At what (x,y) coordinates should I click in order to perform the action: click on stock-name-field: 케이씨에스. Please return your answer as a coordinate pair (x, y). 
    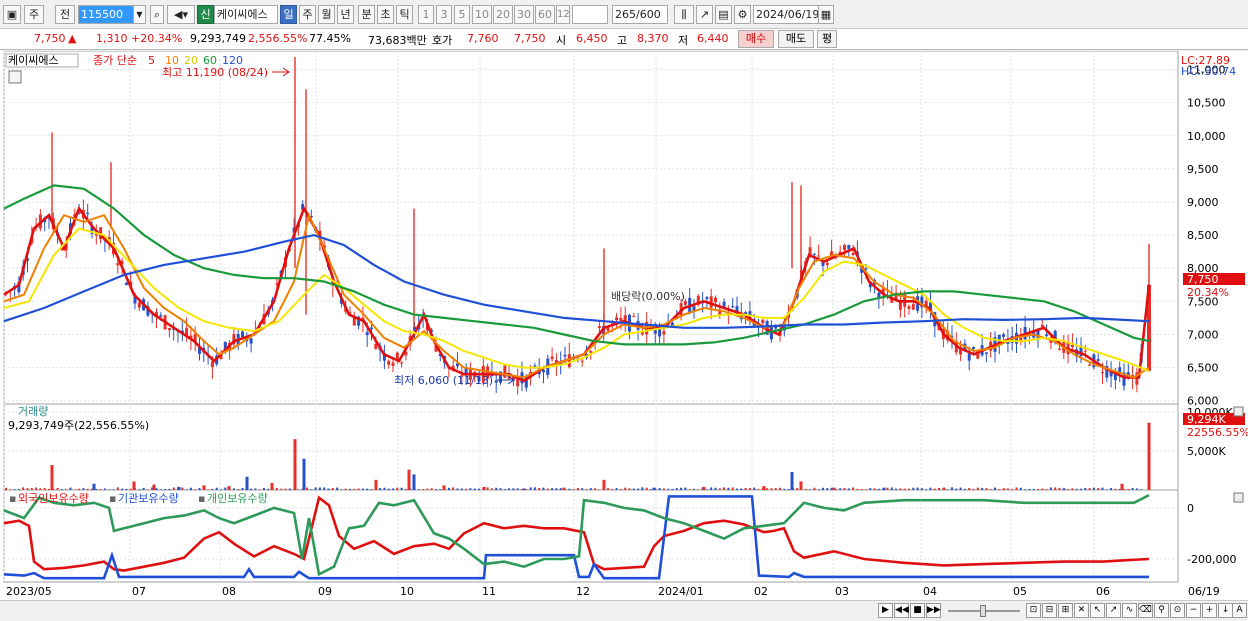
    Looking at the image, I should click on (246, 14).